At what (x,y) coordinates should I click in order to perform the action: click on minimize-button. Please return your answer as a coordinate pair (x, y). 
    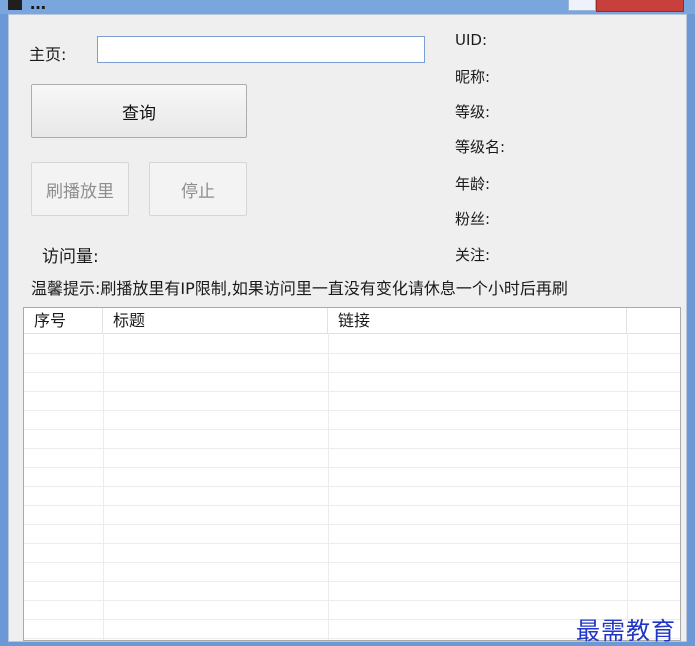
    Looking at the image, I should click on (582, 5).